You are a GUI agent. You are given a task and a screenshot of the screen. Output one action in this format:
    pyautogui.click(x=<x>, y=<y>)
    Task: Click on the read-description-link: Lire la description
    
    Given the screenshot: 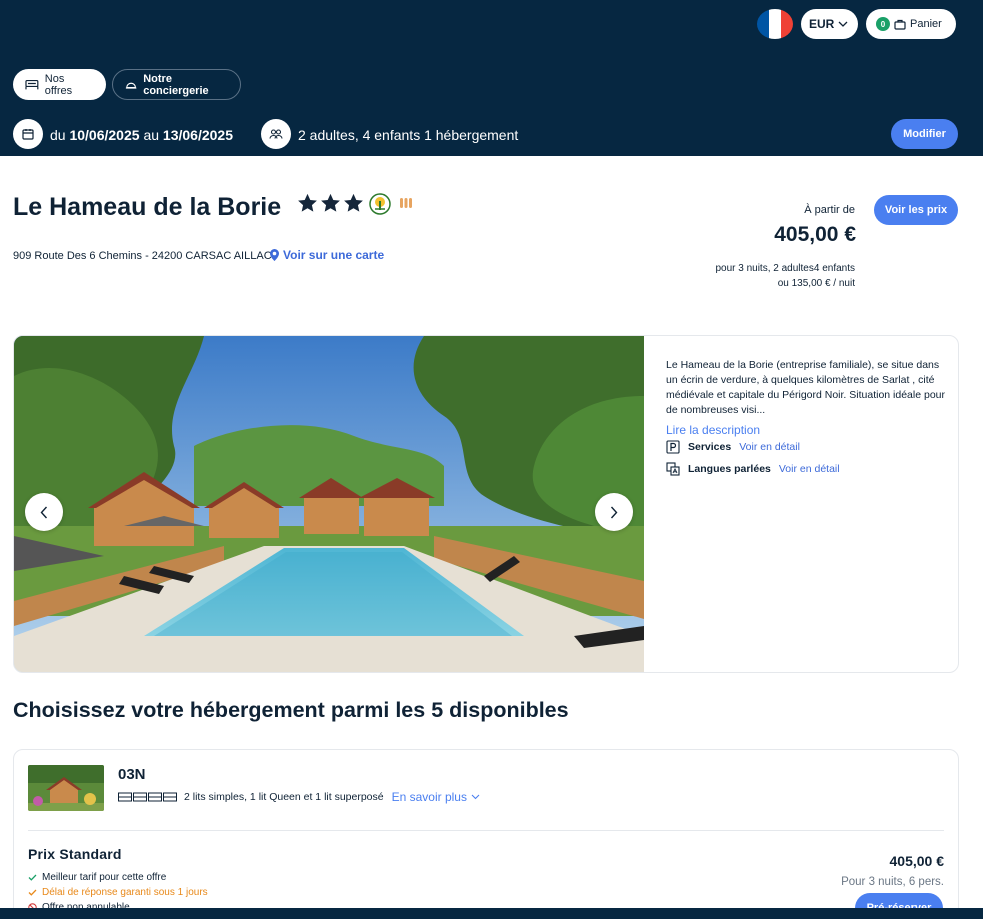 What is the action you would take?
    pyautogui.click(x=713, y=430)
    